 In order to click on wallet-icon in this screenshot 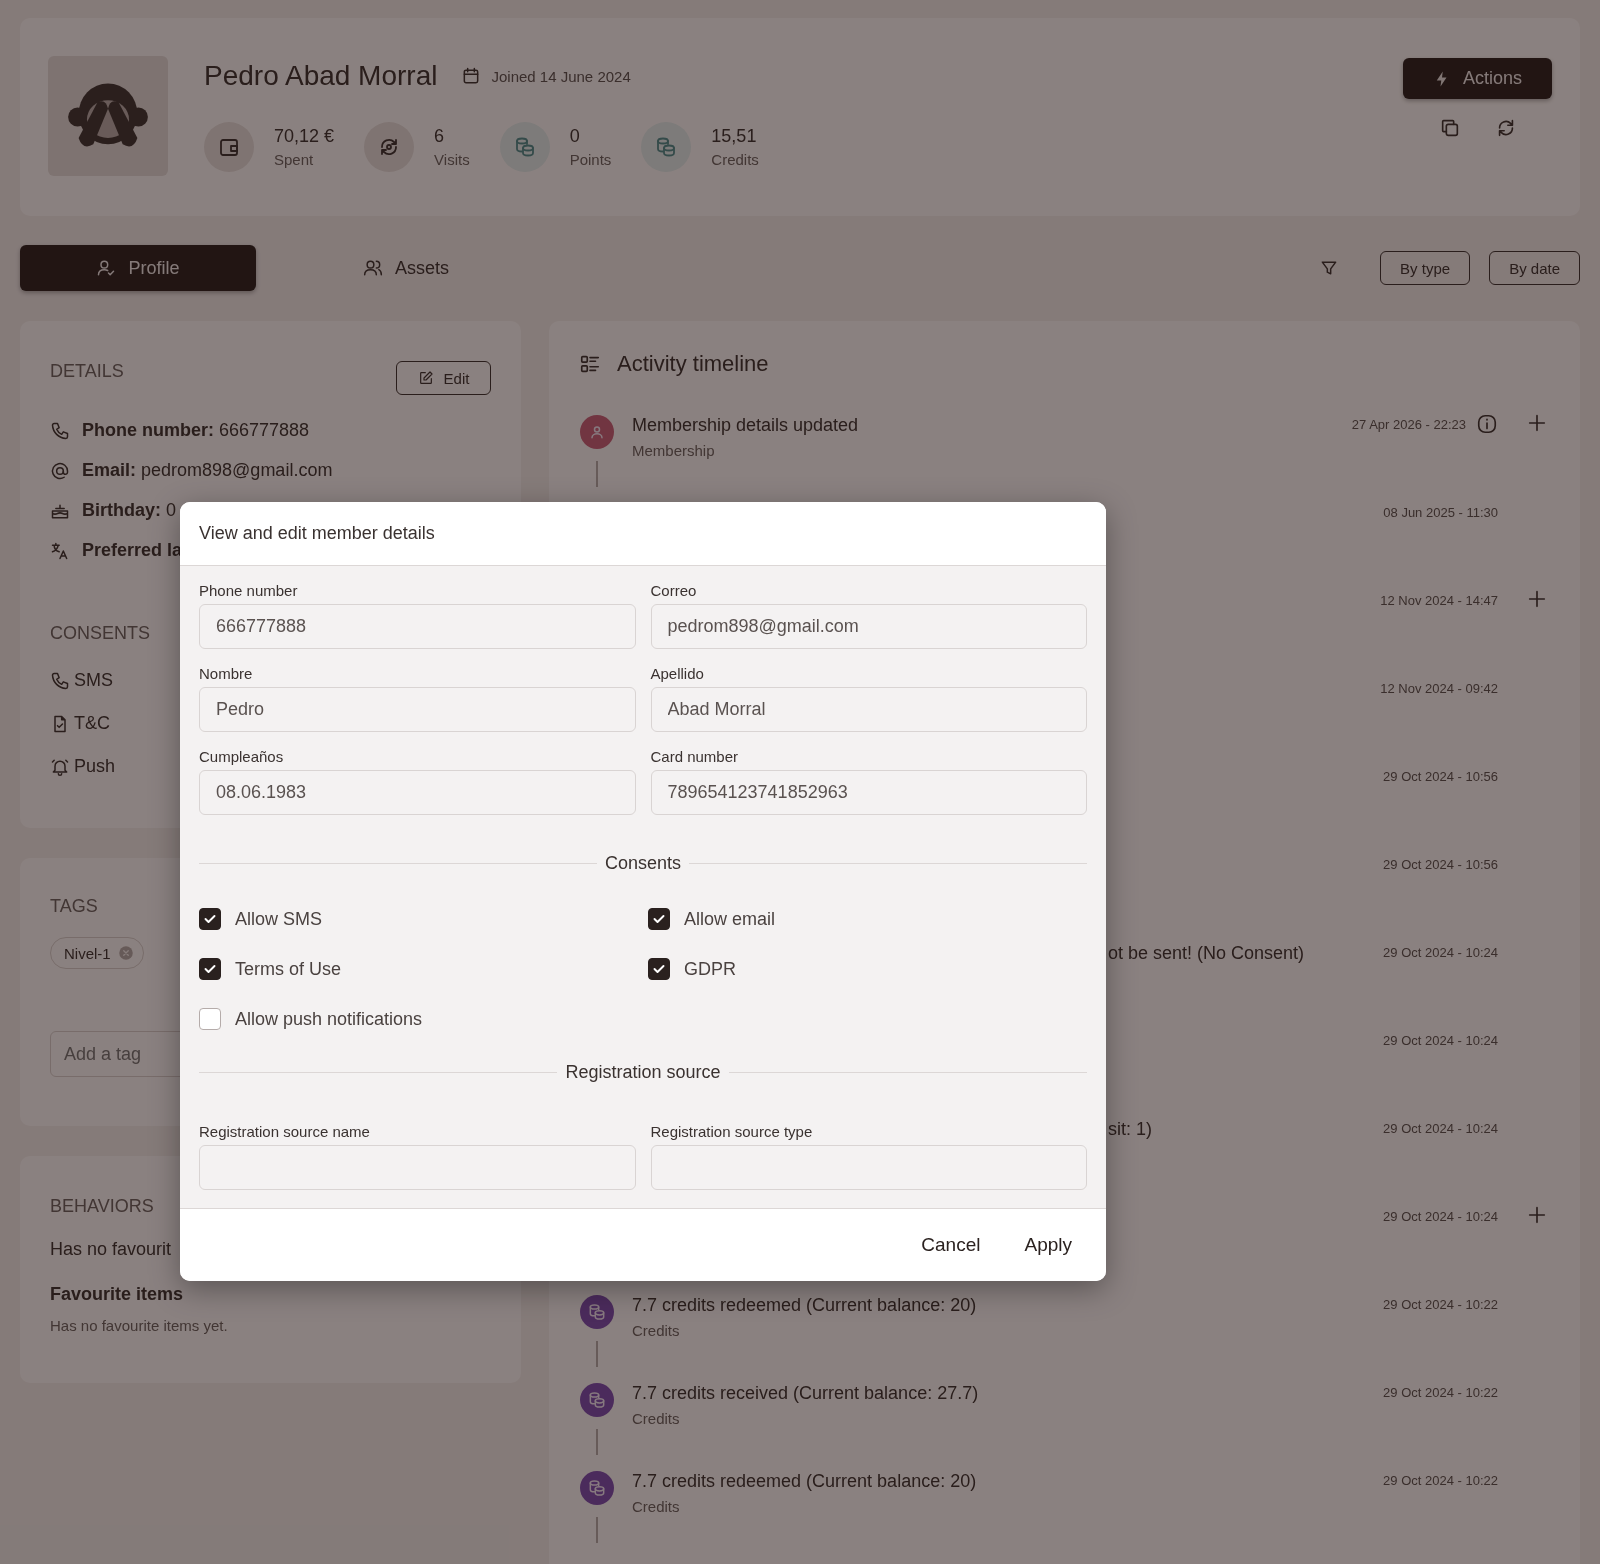, I will do `click(229, 147)`.